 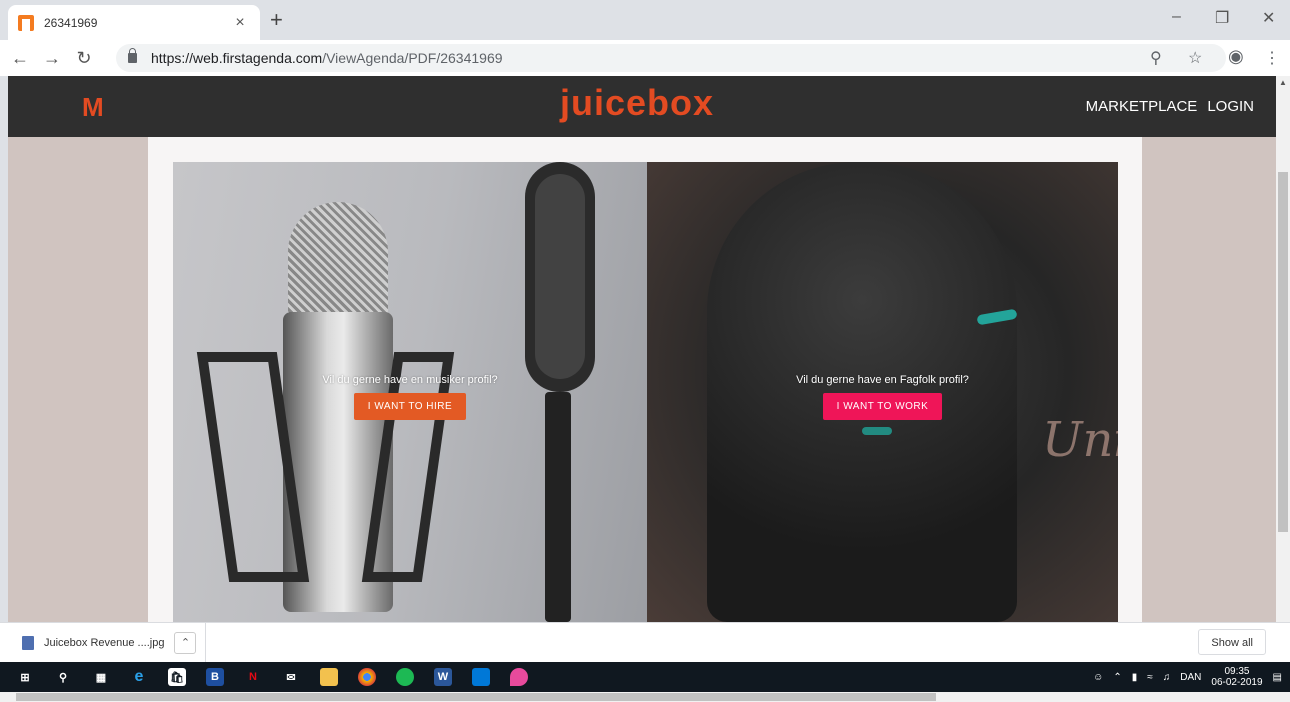 What do you see at coordinates (28, 643) in the screenshot?
I see `file-icon` at bounding box center [28, 643].